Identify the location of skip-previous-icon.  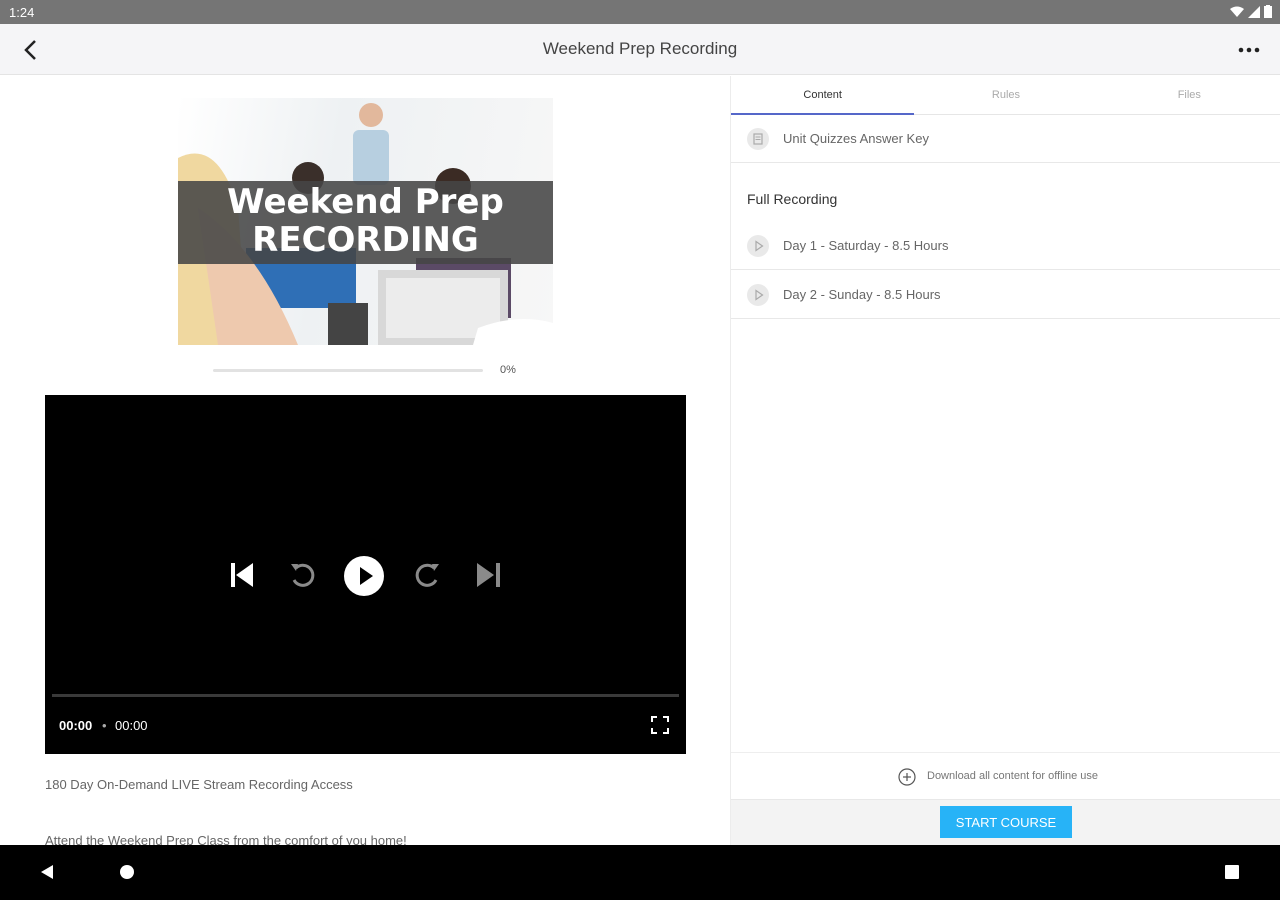
(242, 575).